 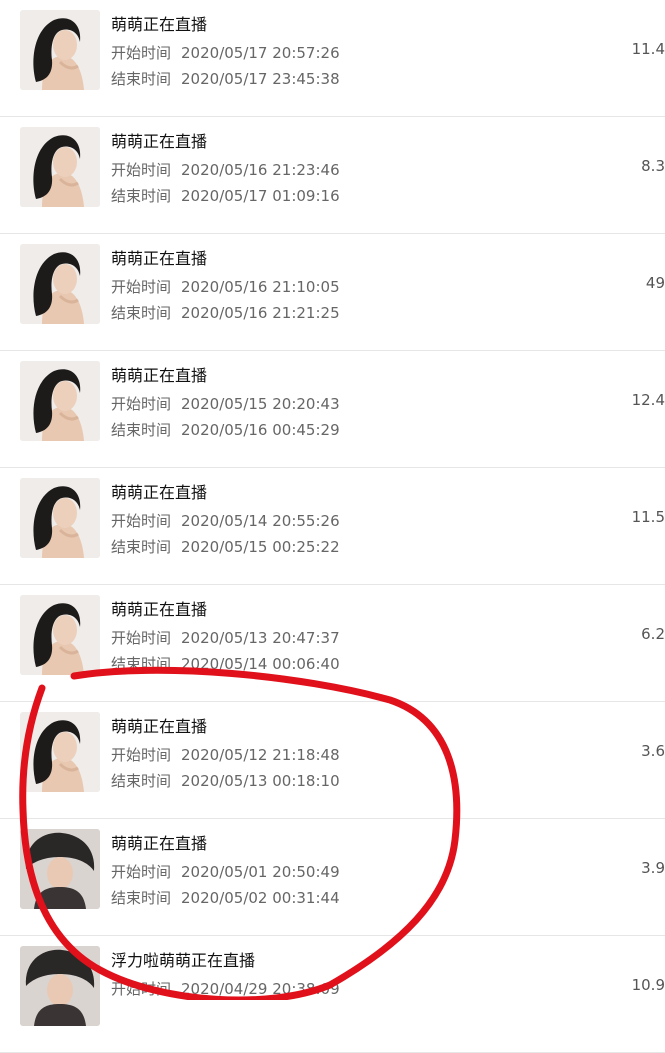 I want to click on start-time-line: 开始时间 2020/05/14 20:55:26, so click(x=225, y=520).